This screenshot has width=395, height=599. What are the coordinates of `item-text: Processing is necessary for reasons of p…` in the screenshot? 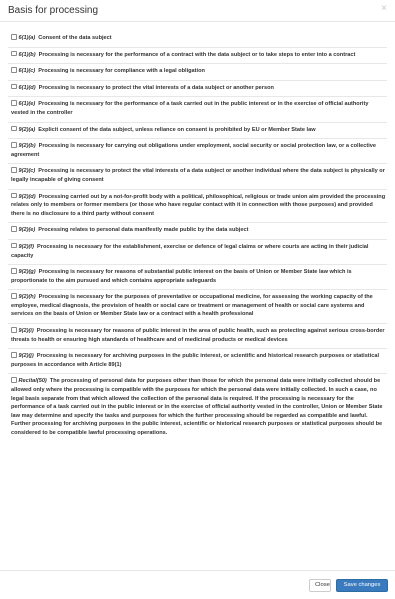 It's located at (198, 335).